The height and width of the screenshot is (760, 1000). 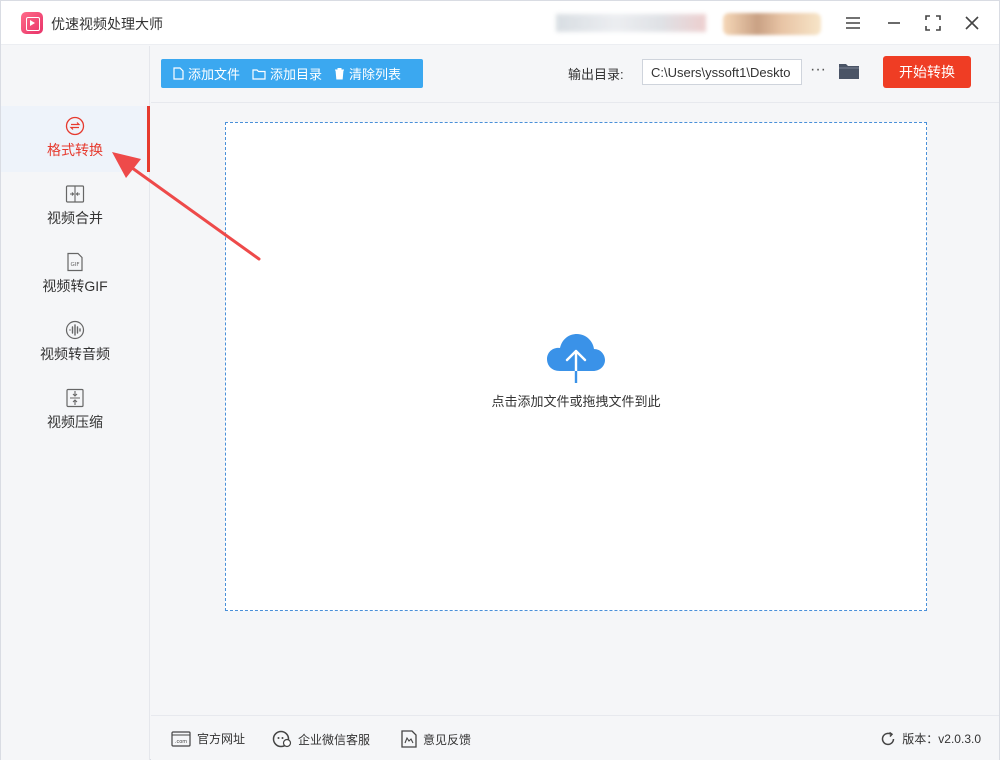 What do you see at coordinates (259, 74) in the screenshot?
I see `folder-outline-icon` at bounding box center [259, 74].